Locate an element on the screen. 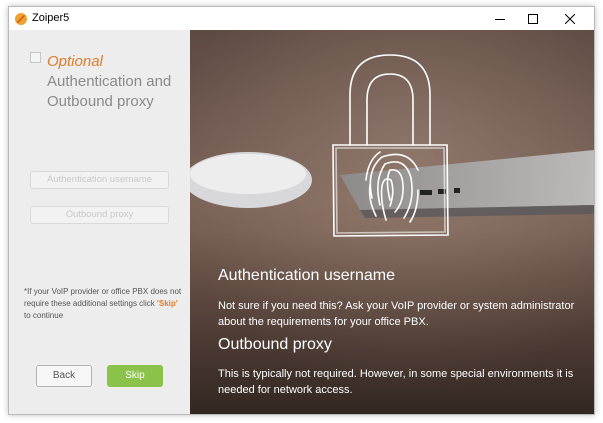 This screenshot has width=603, height=423. title-bar: Zoiper5 is located at coordinates (301, 18).